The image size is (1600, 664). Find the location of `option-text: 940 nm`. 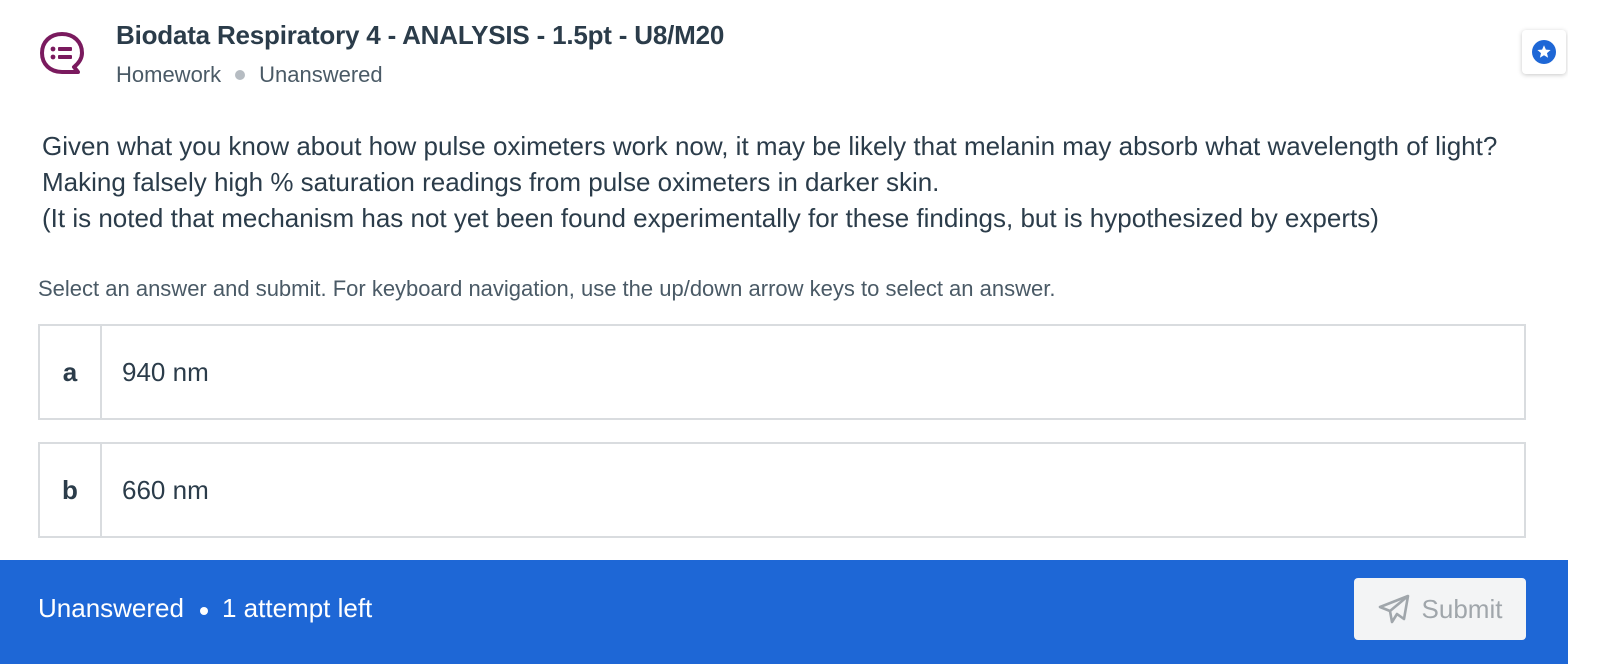

option-text: 940 nm is located at coordinates (165, 371).